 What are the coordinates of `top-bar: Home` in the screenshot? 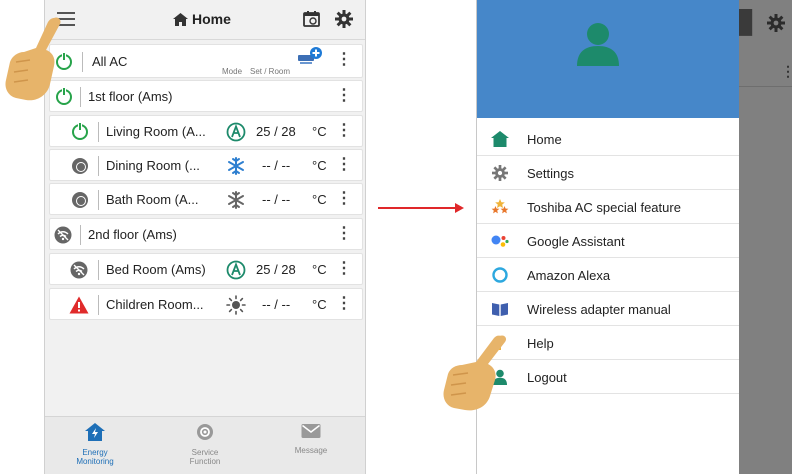 It's located at (205, 20).